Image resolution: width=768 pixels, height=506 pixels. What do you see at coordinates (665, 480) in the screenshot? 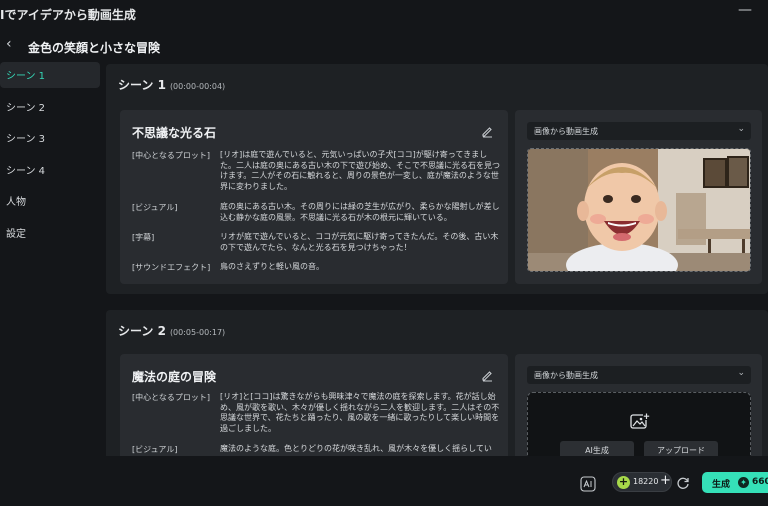
I see `add-credits-icon: +` at bounding box center [665, 480].